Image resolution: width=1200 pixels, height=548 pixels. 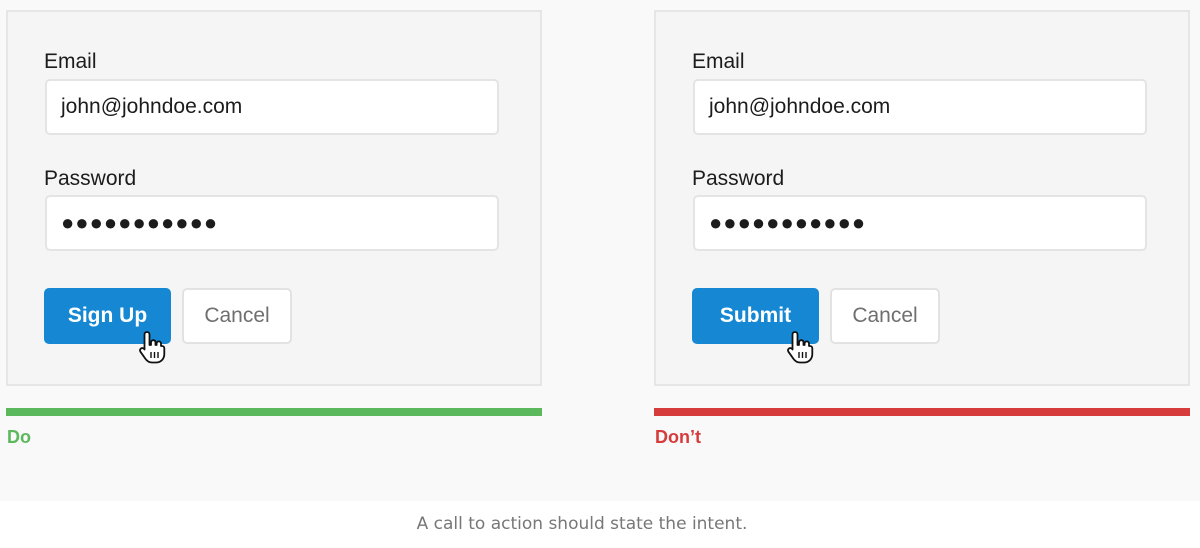 What do you see at coordinates (922, 412) in the screenshot?
I see `dont-indicator-bar` at bounding box center [922, 412].